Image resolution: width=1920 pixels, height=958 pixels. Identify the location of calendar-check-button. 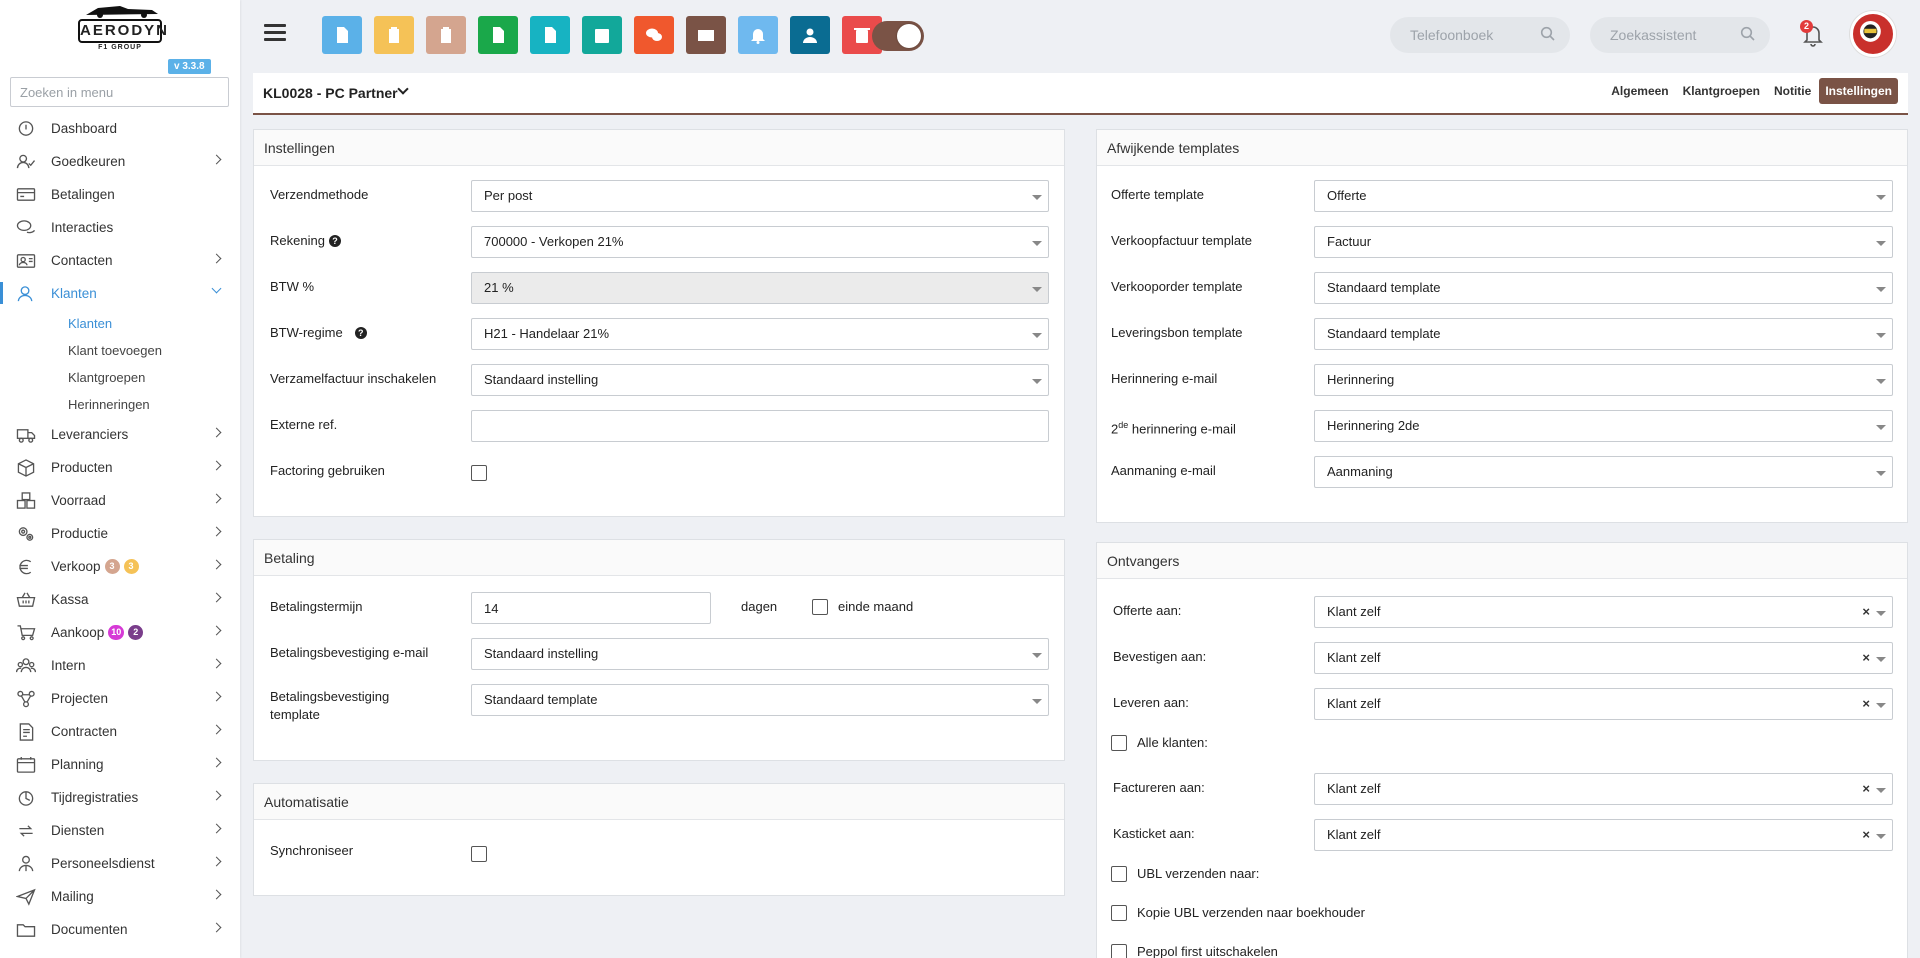
(602, 35).